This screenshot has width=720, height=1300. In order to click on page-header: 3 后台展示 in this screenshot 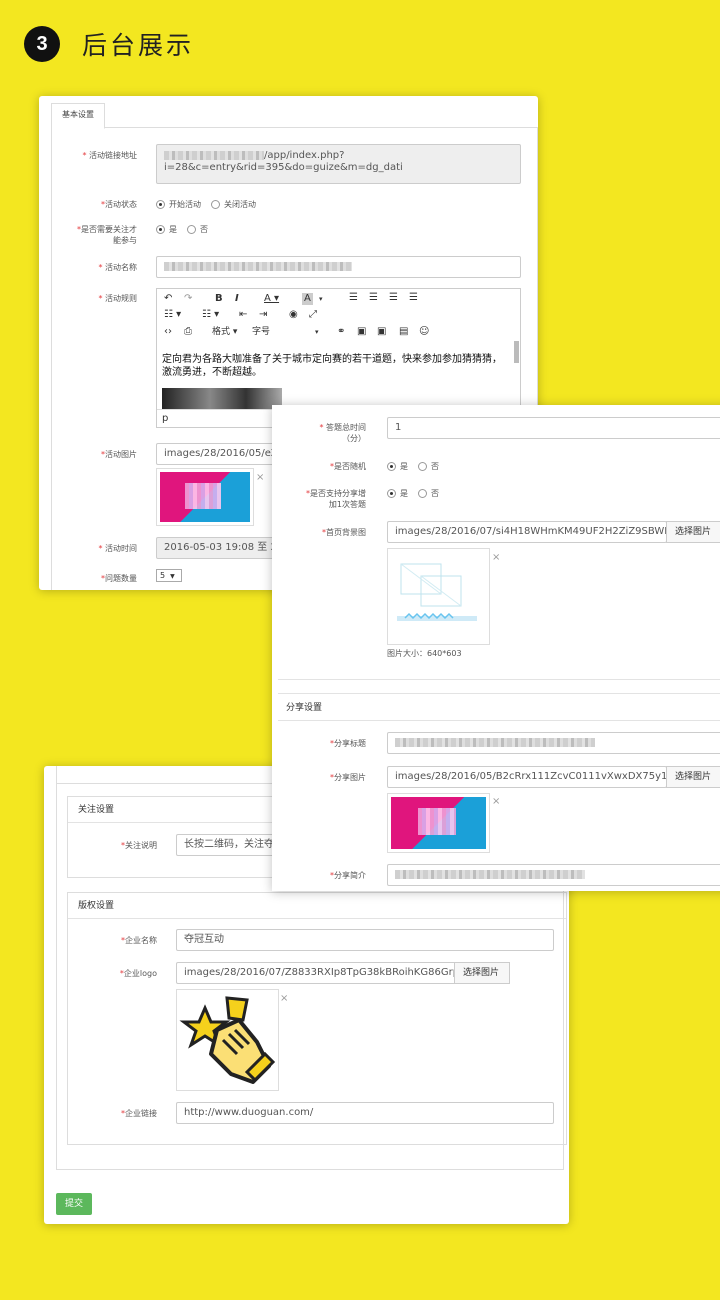, I will do `click(109, 44)`.